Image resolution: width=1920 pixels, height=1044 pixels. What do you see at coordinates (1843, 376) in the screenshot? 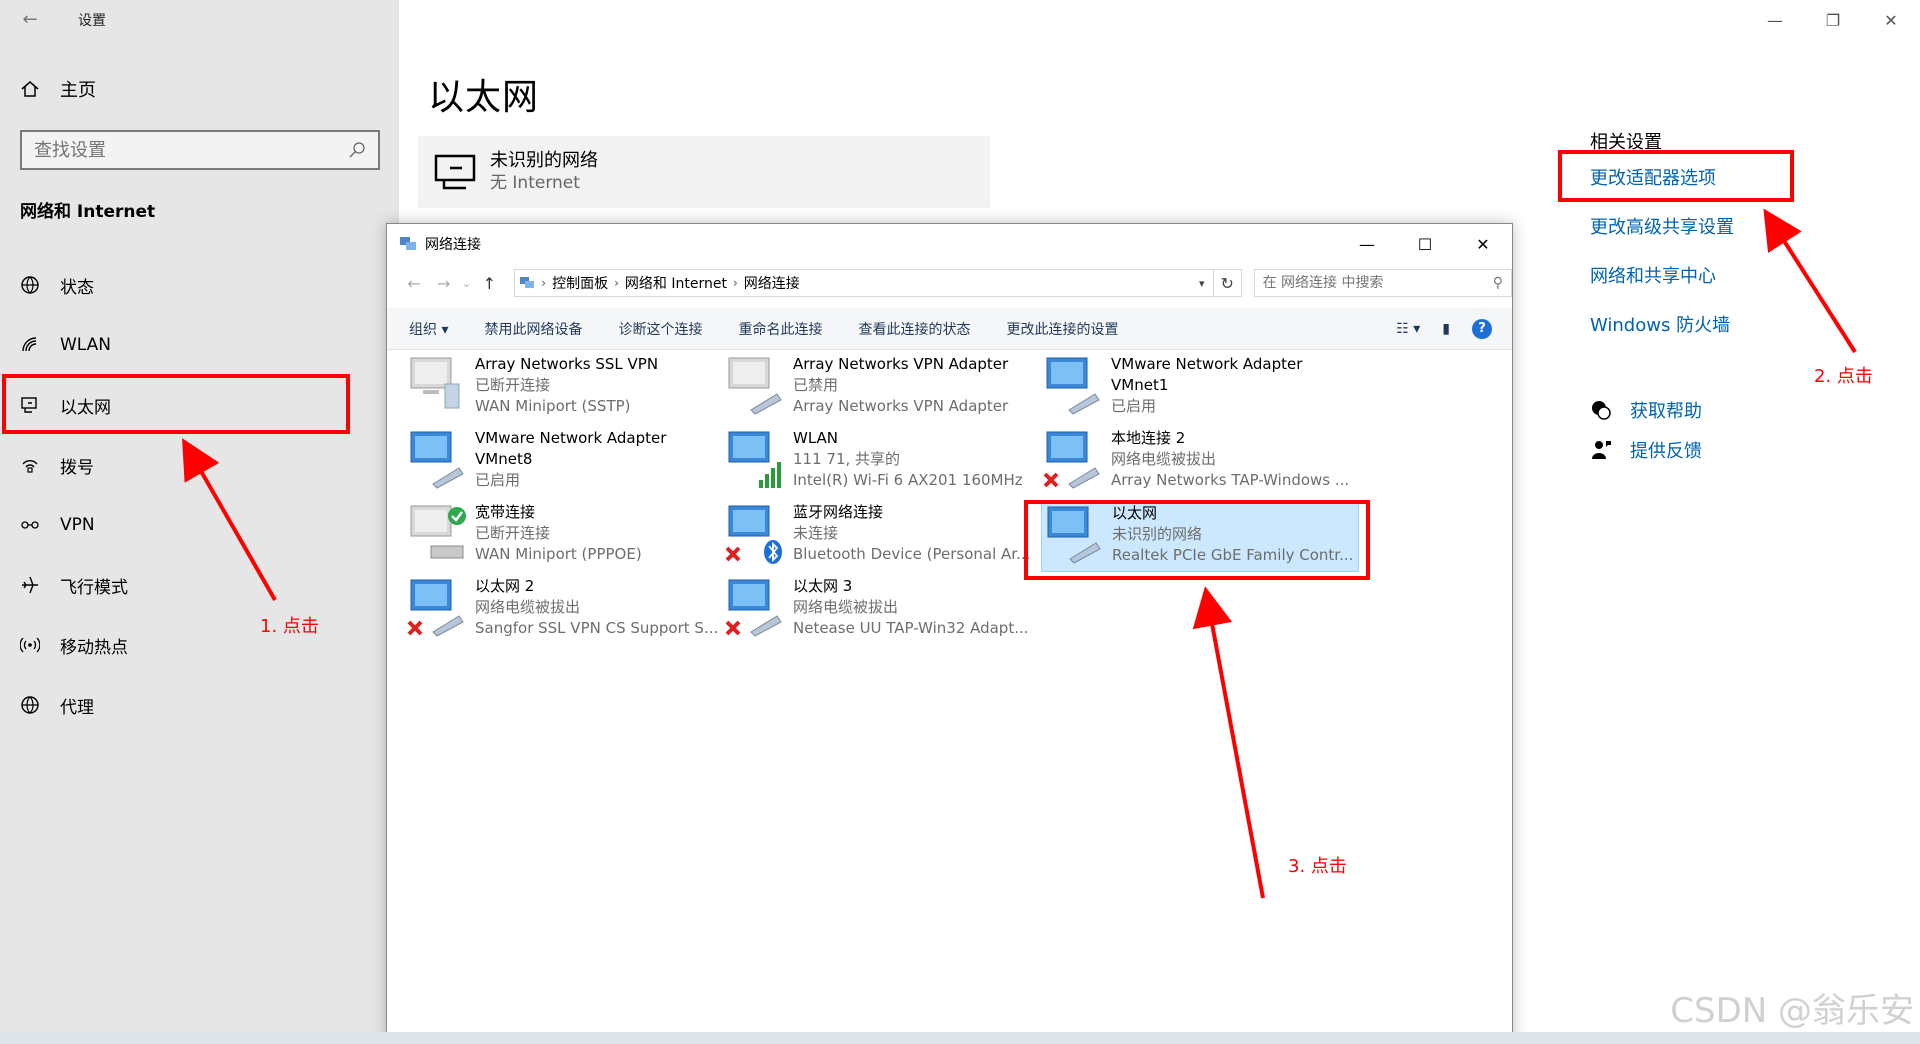
I see `annotation-step2: 2. 点击` at bounding box center [1843, 376].